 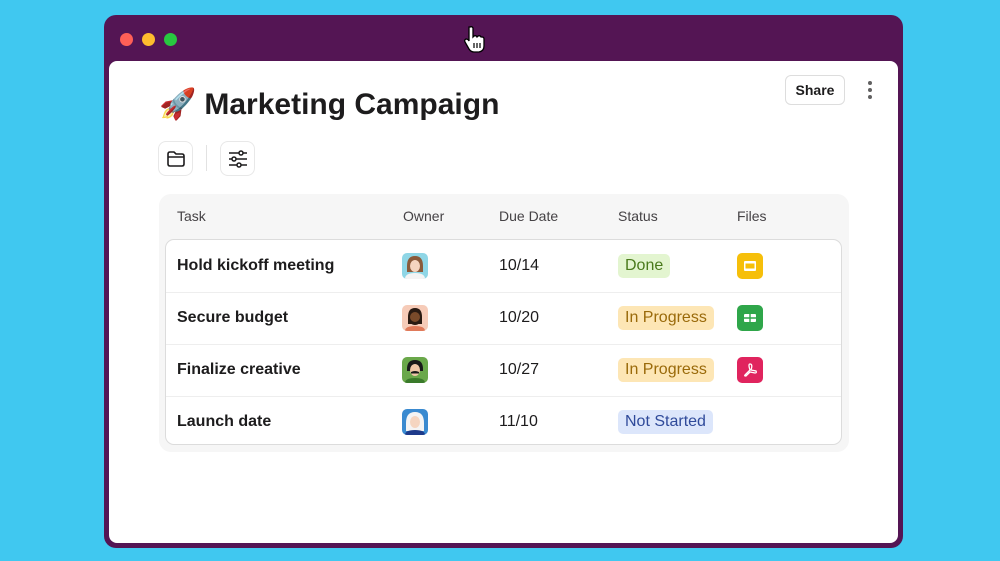 I want to click on close-window-button, so click(x=126, y=39).